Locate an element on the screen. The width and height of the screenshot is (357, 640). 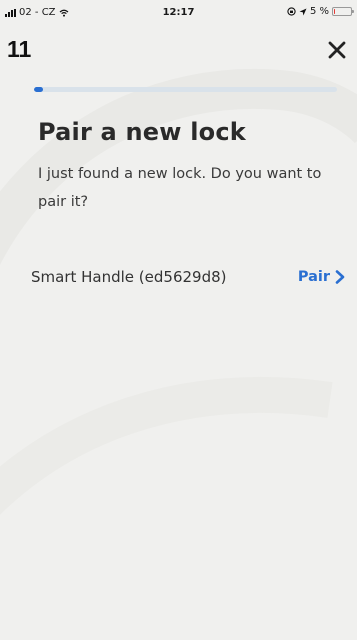
chevron-right-icon is located at coordinates (340, 277).